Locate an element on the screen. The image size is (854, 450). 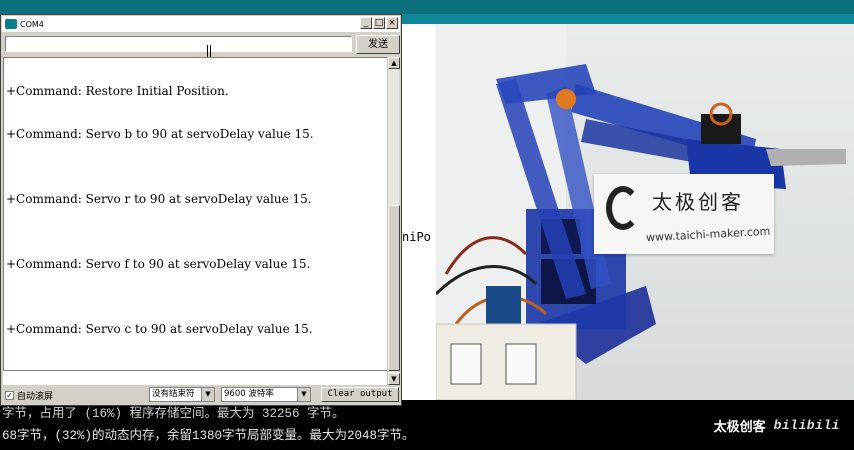
output-bottom-area is located at coordinates (195, 378).